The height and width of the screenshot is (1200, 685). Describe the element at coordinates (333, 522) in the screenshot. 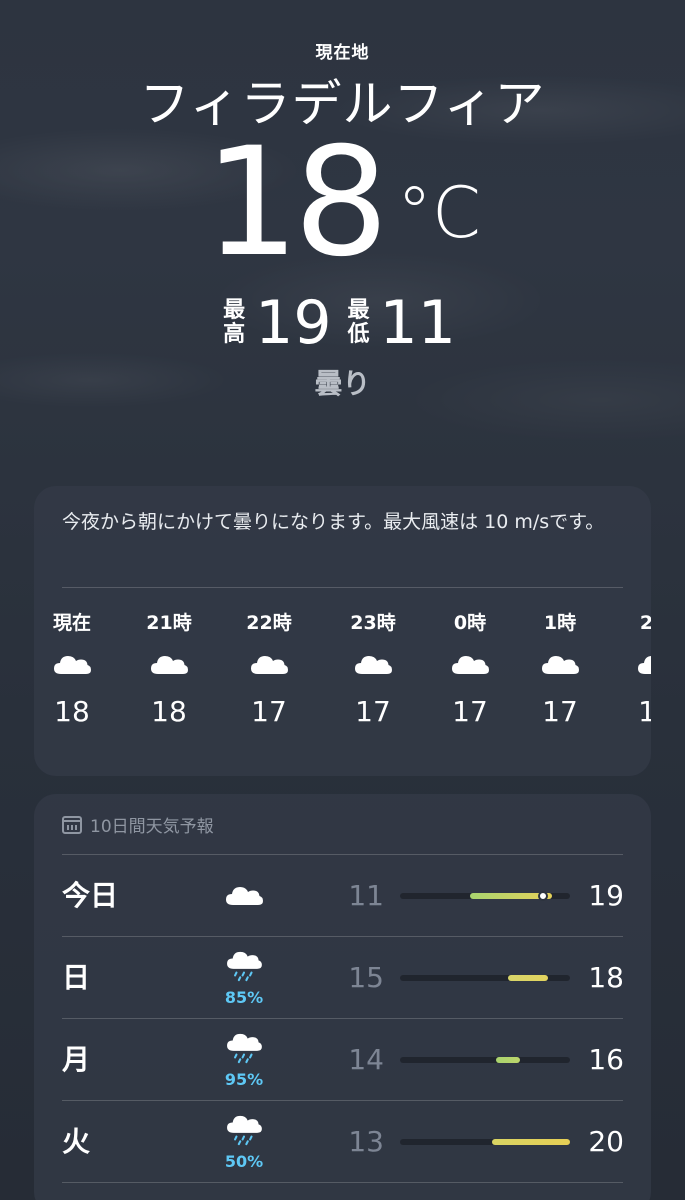

I see `hourly-summary: 今夜から朝にかけて曇りになります。最大風速は 10 m/sです。` at that location.